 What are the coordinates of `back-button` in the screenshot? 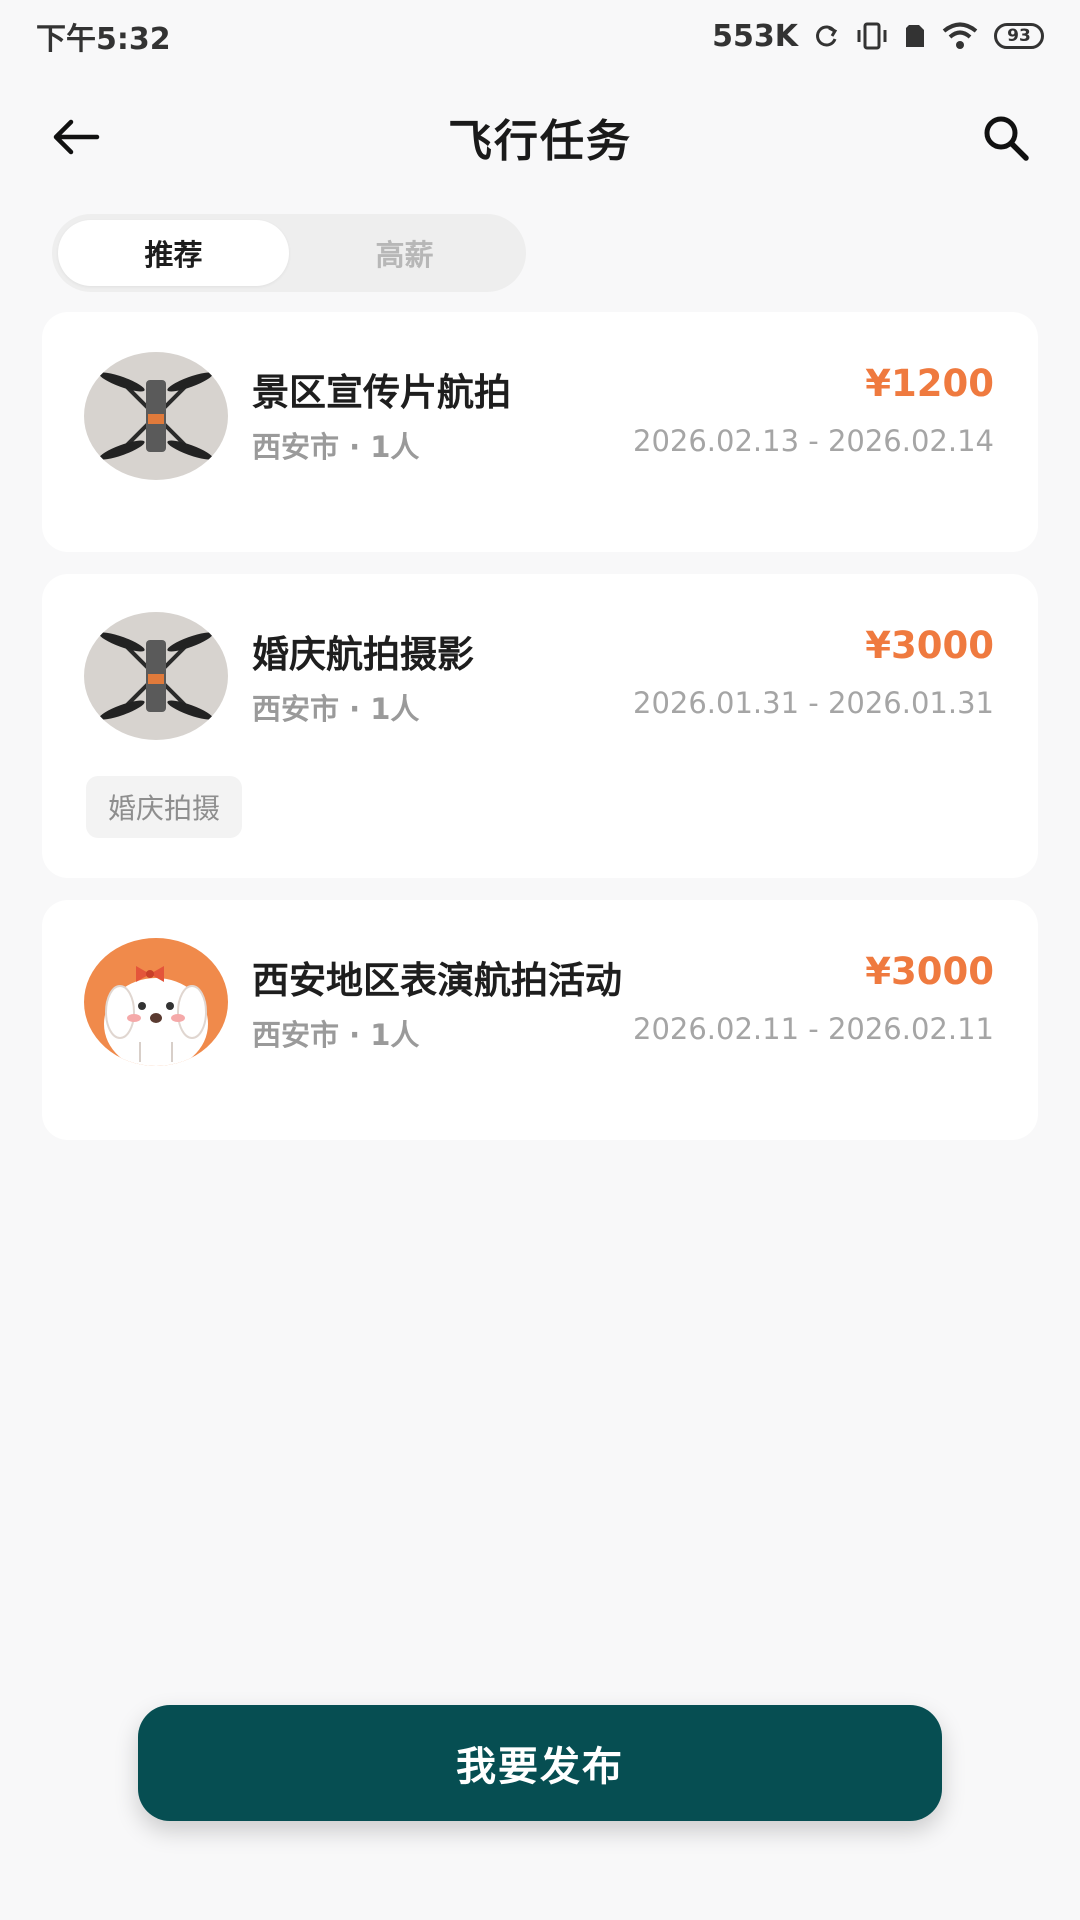 It's located at (76, 137).